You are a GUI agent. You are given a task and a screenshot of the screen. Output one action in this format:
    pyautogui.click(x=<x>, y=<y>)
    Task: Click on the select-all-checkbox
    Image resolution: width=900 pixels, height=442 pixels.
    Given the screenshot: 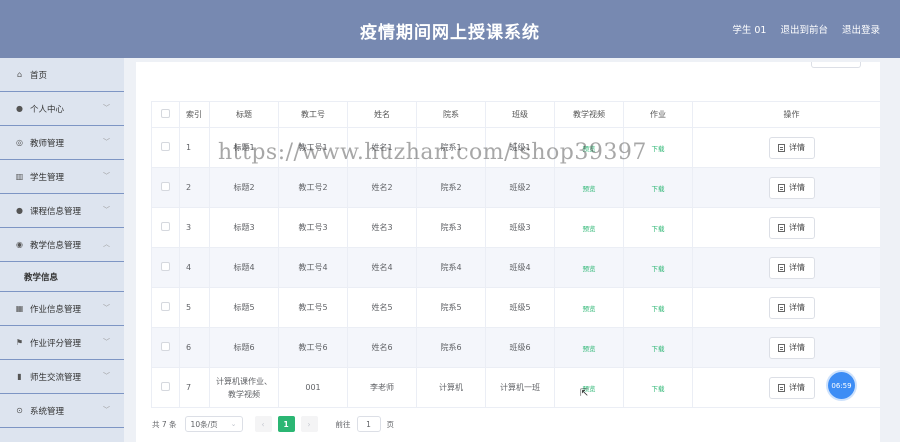 What is the action you would take?
    pyautogui.click(x=165, y=113)
    